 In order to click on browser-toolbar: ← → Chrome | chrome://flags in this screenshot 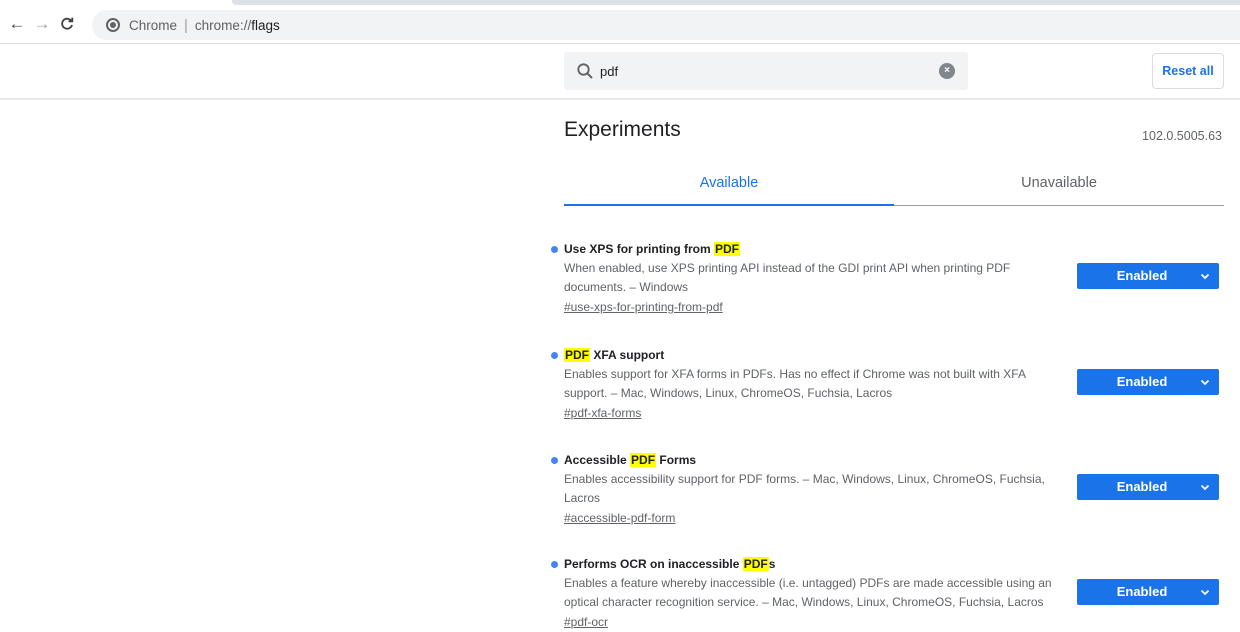, I will do `click(620, 22)`.